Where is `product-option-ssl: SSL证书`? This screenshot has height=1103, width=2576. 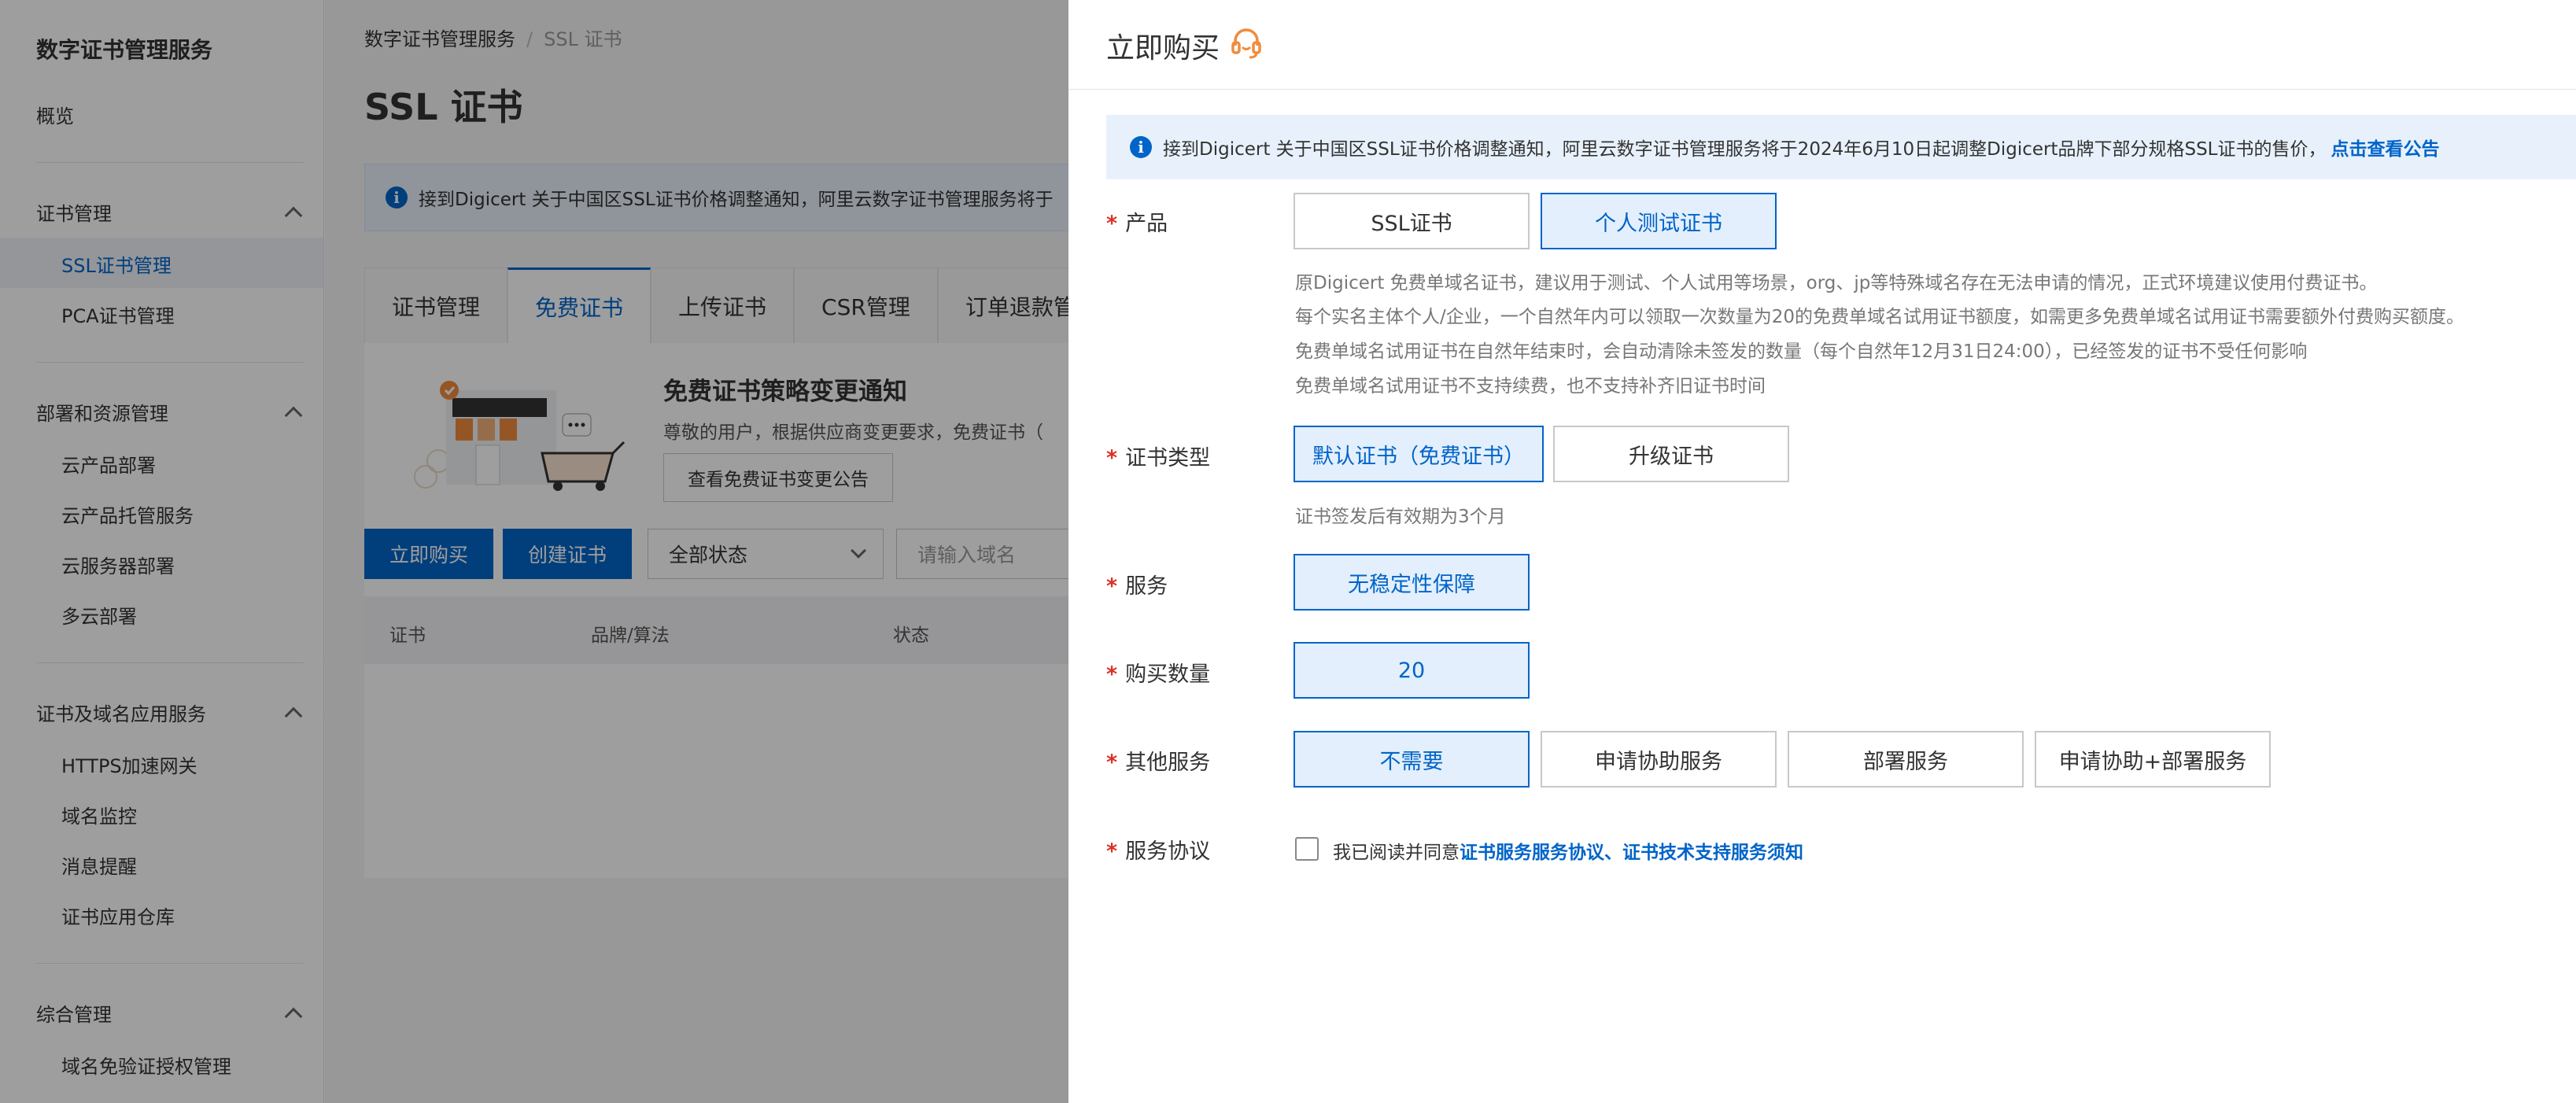 product-option-ssl: SSL证书 is located at coordinates (1412, 221).